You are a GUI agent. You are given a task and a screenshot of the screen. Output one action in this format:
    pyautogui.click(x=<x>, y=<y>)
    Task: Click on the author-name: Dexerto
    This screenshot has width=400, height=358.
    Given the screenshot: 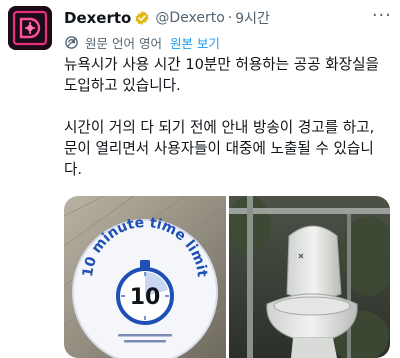 What is the action you would take?
    pyautogui.click(x=97, y=18)
    